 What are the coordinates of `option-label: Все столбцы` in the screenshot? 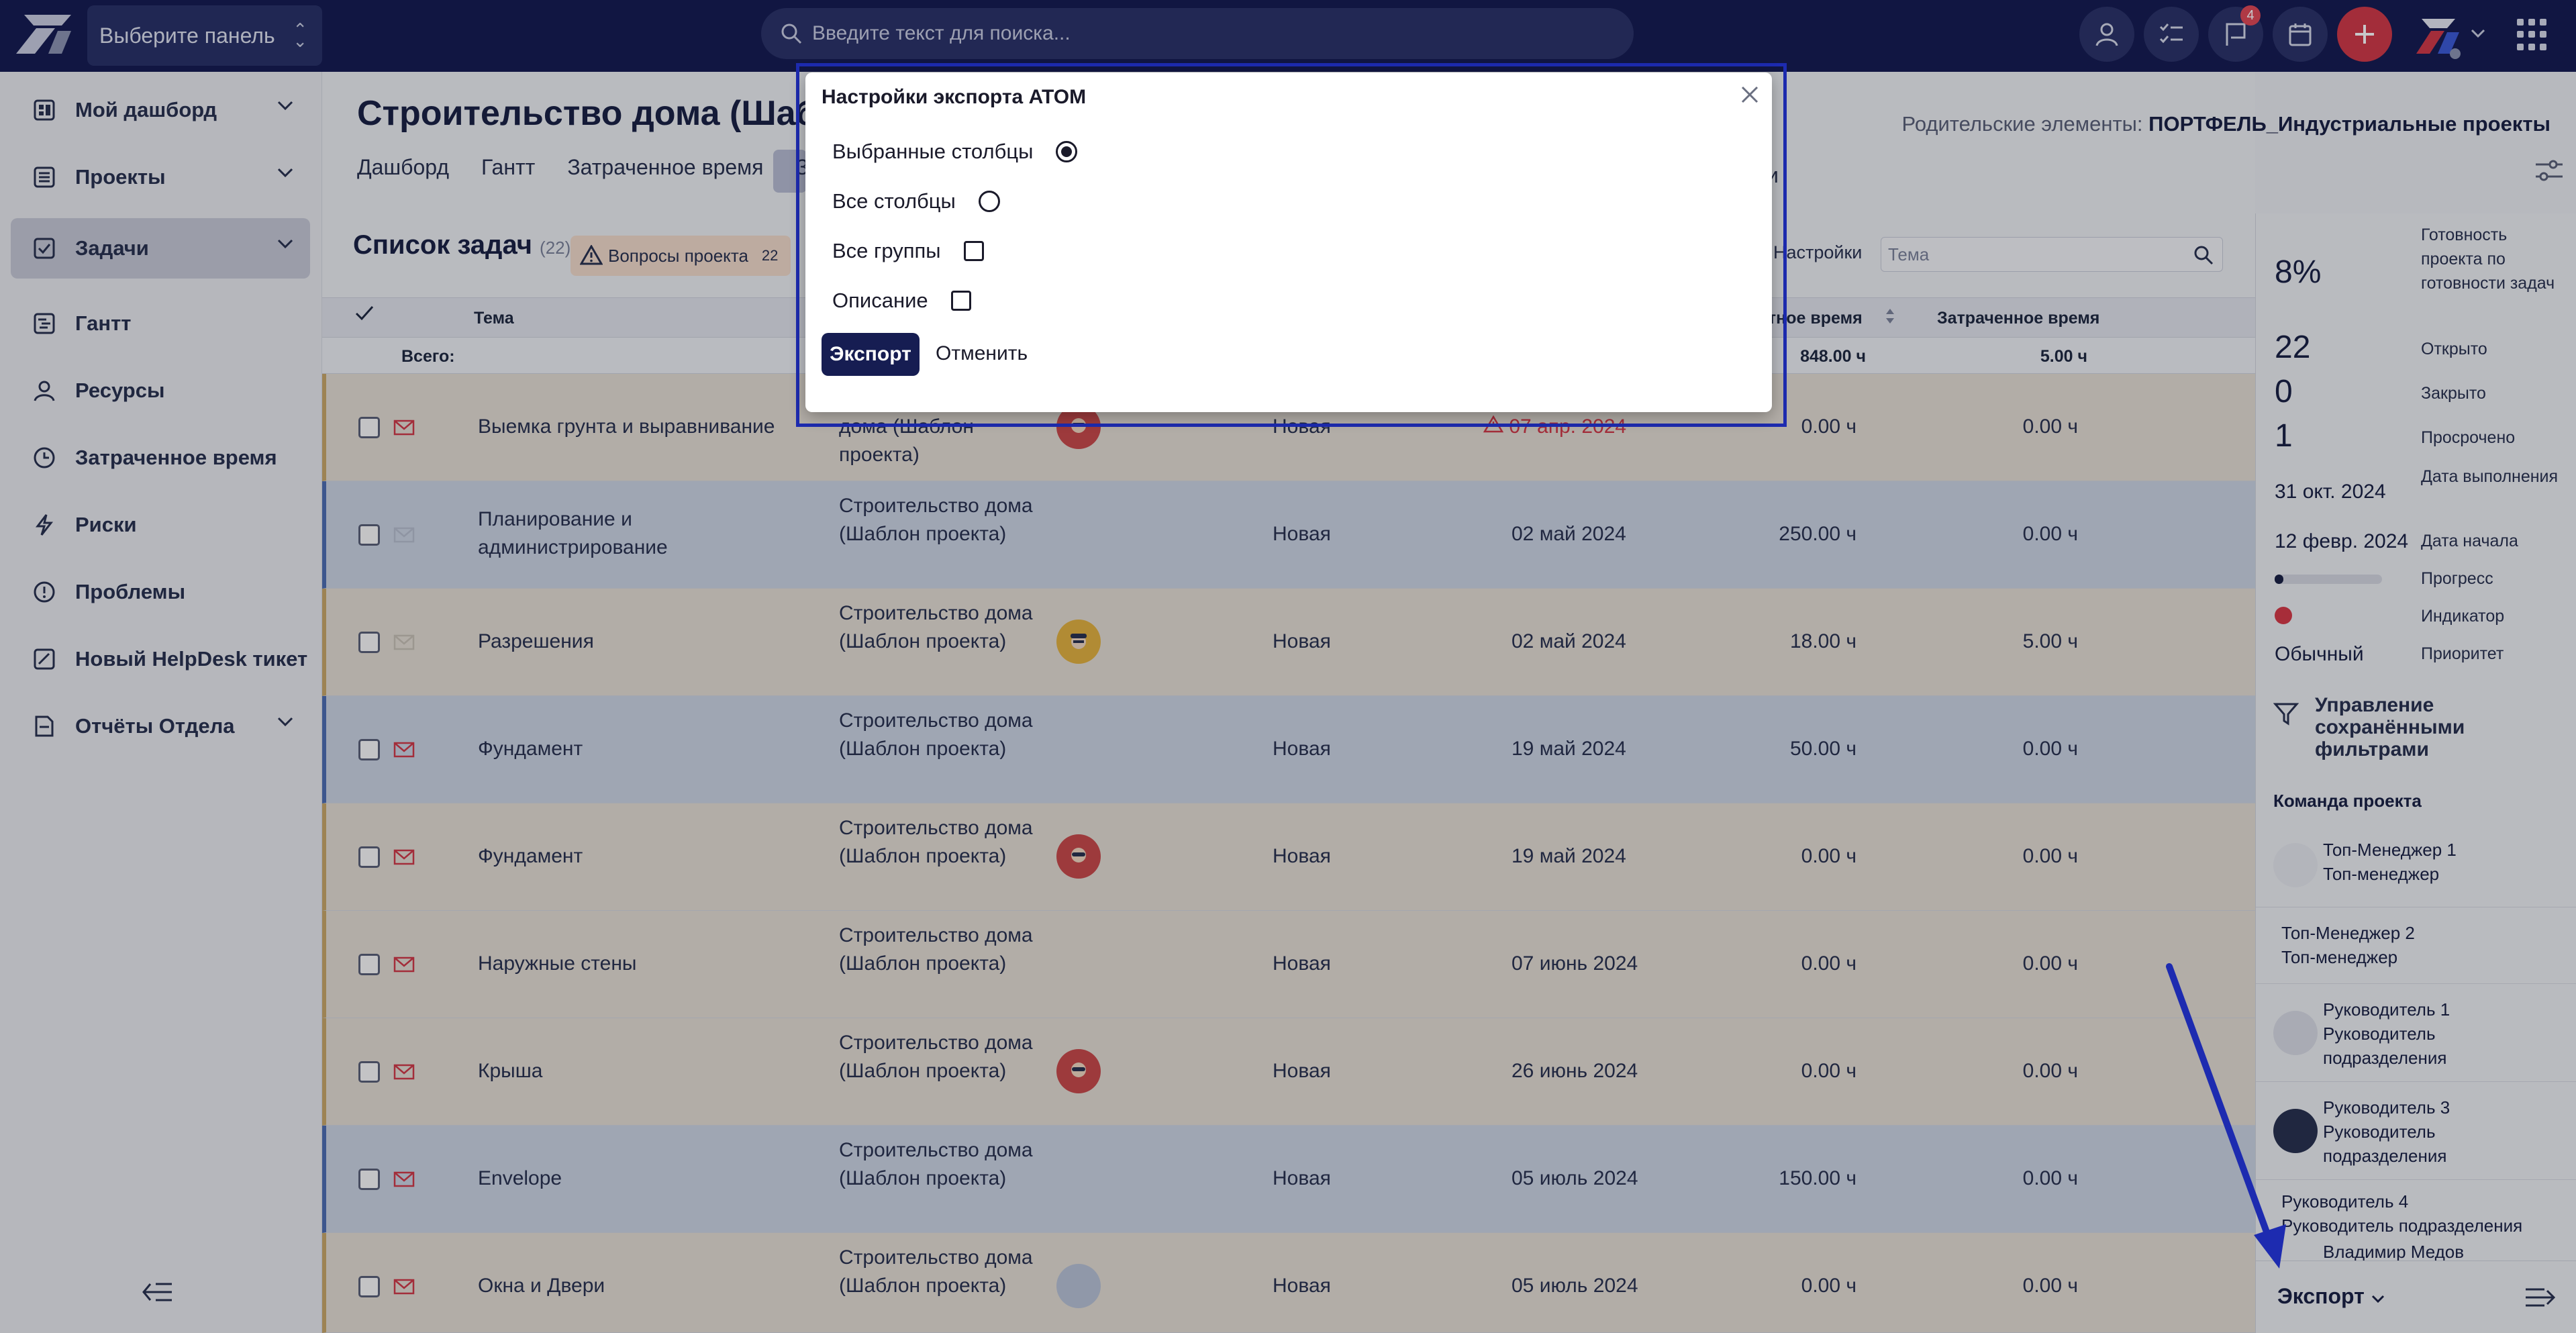 It's located at (894, 201).